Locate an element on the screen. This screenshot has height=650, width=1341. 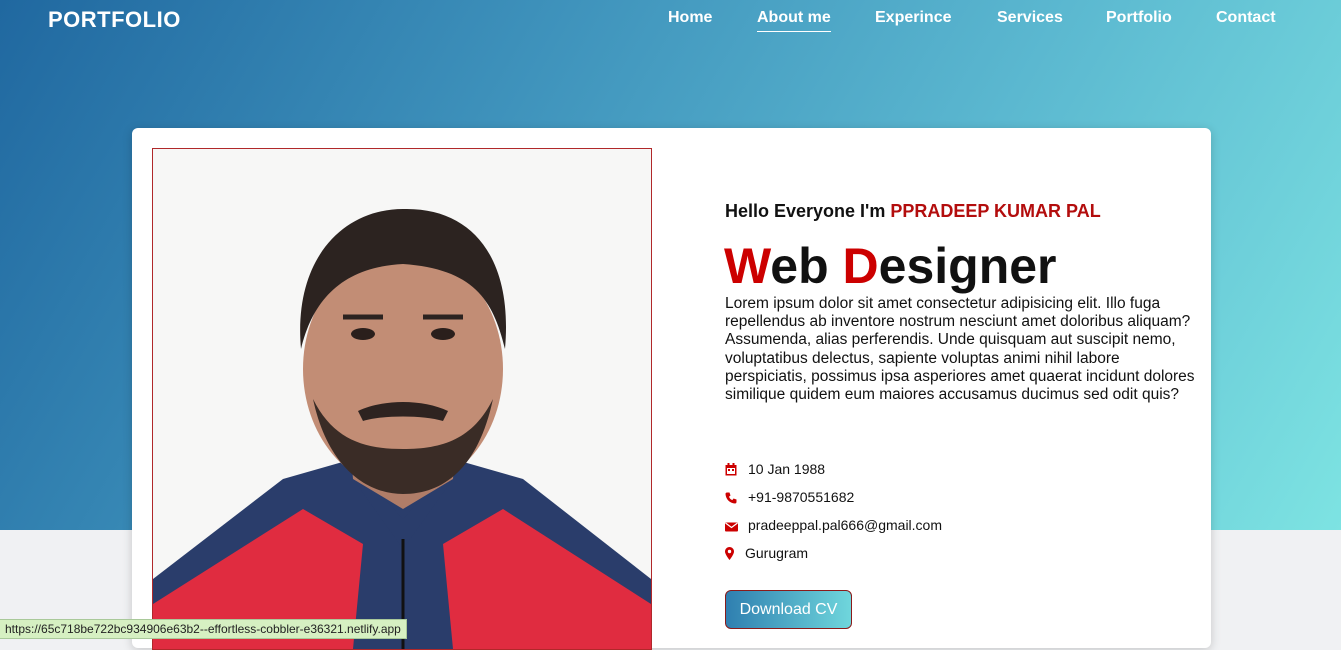
nav-portfolio: Portfolio is located at coordinates (1139, 20).